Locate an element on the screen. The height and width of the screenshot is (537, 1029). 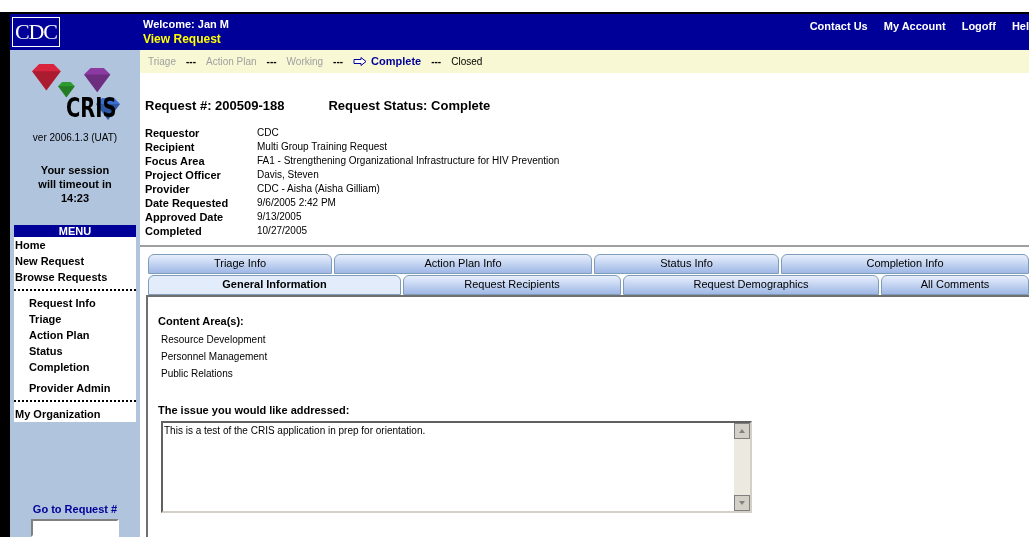
menu-item: Browse Requests is located at coordinates (75, 277).